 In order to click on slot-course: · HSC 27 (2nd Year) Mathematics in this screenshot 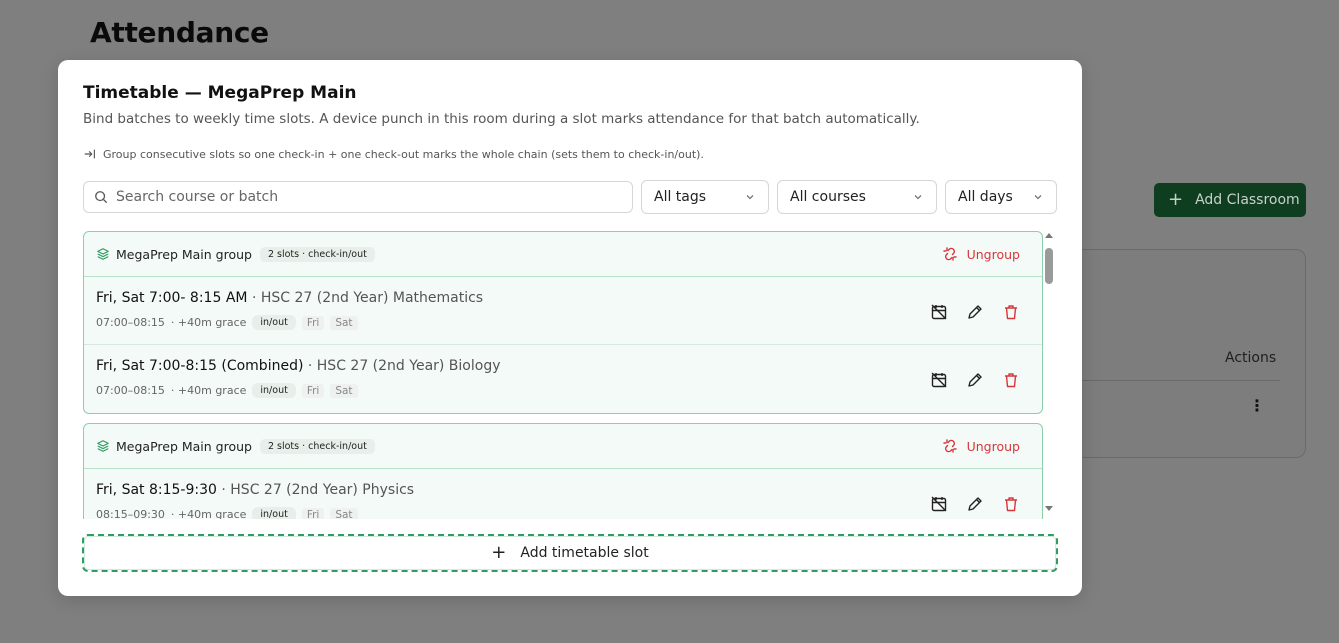, I will do `click(367, 298)`.